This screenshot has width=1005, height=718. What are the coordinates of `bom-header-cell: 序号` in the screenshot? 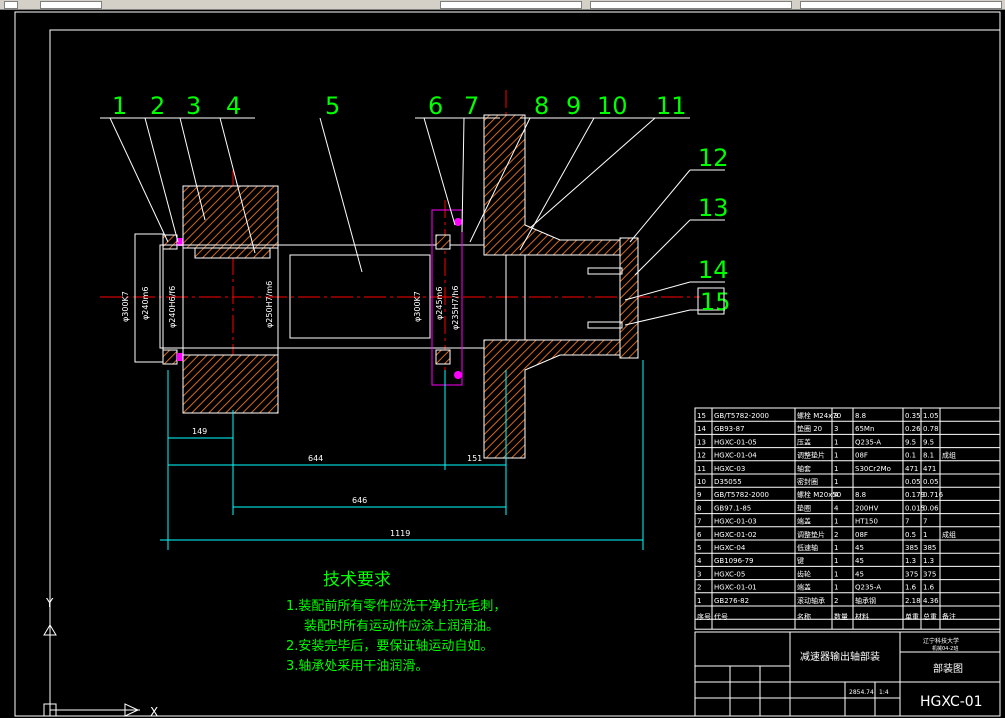 It's located at (704, 616).